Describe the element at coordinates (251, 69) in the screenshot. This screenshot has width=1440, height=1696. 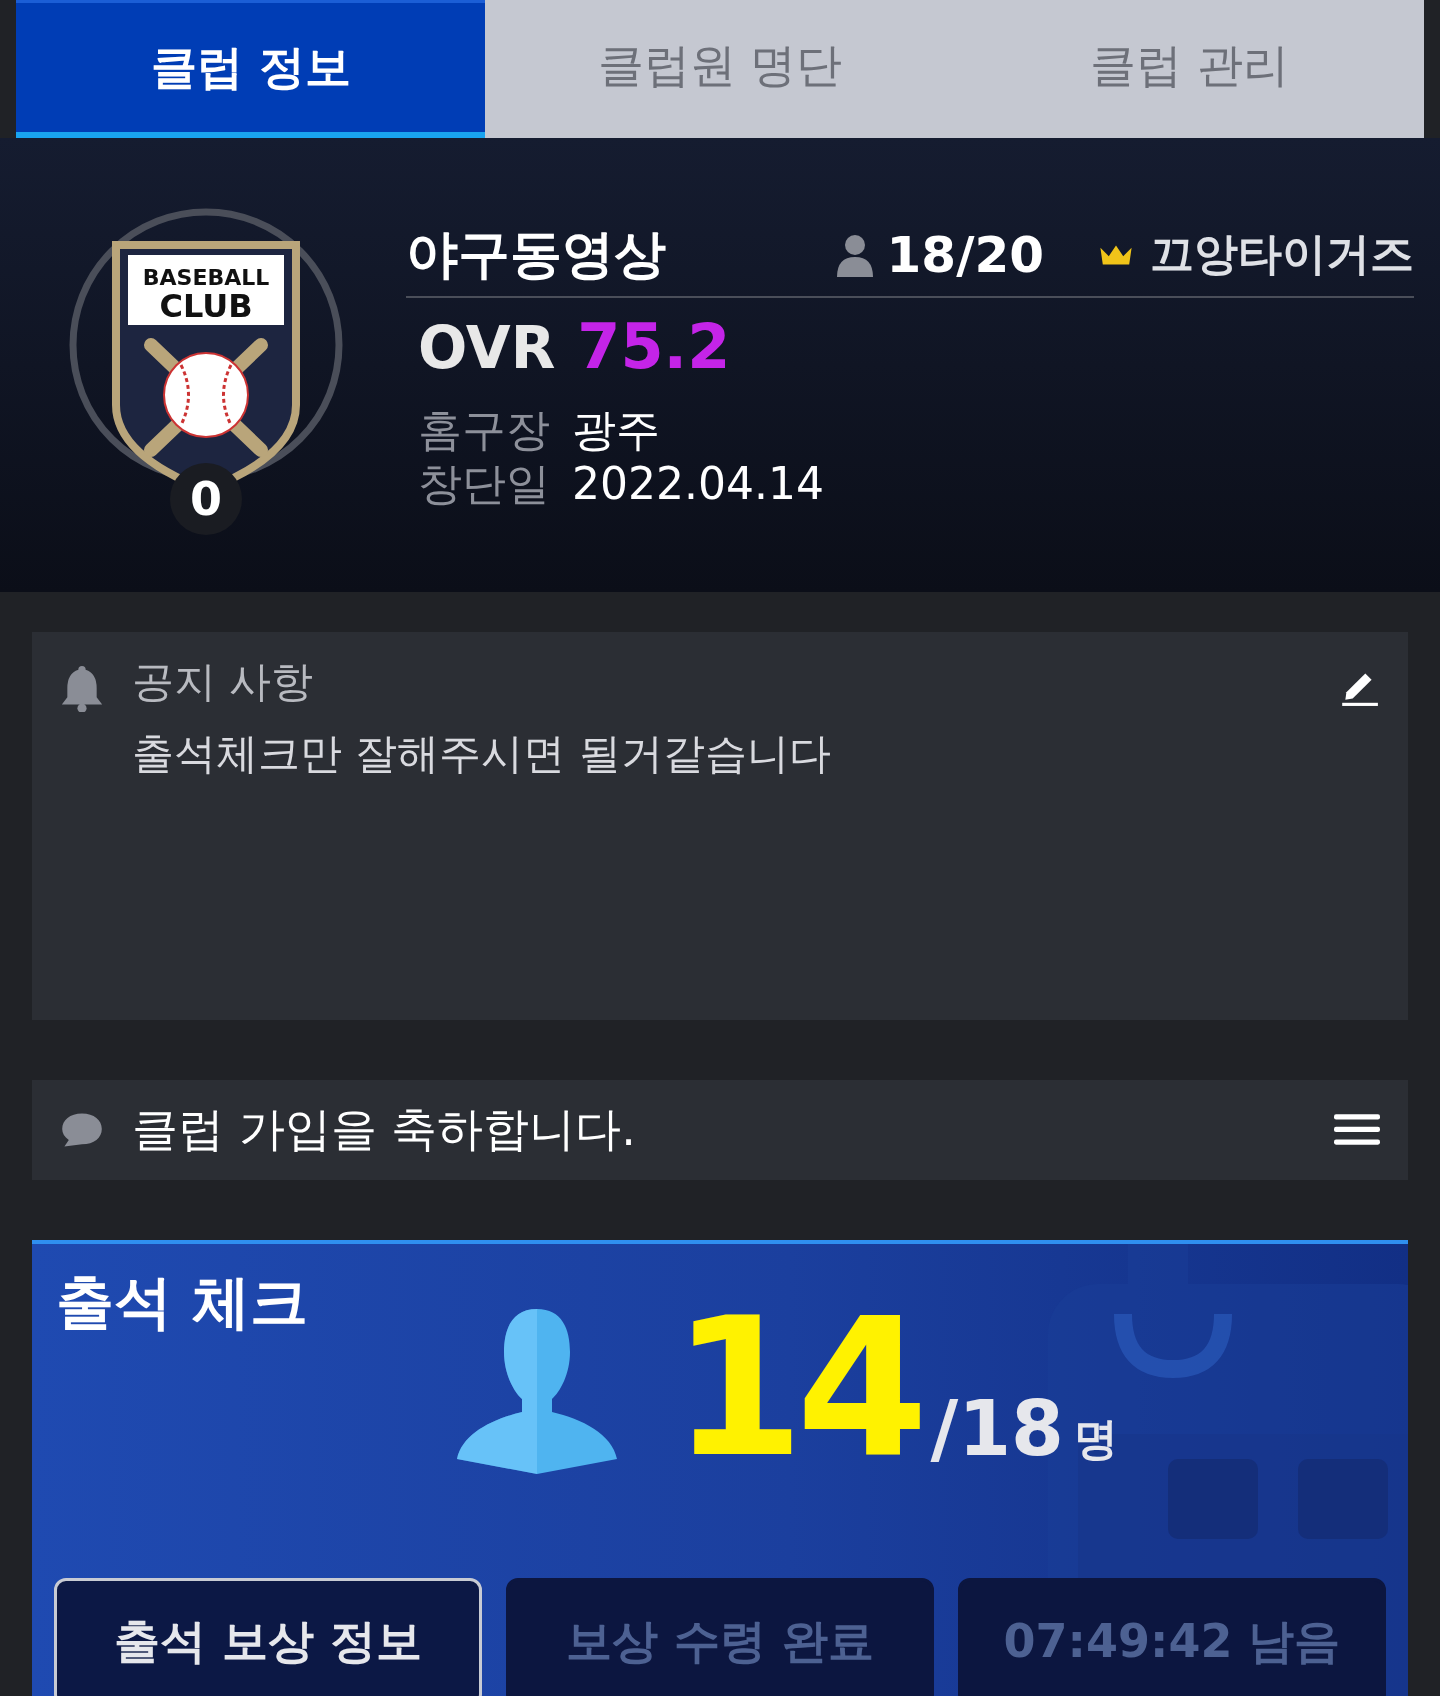
I see `tab: 클럽 정보` at that location.